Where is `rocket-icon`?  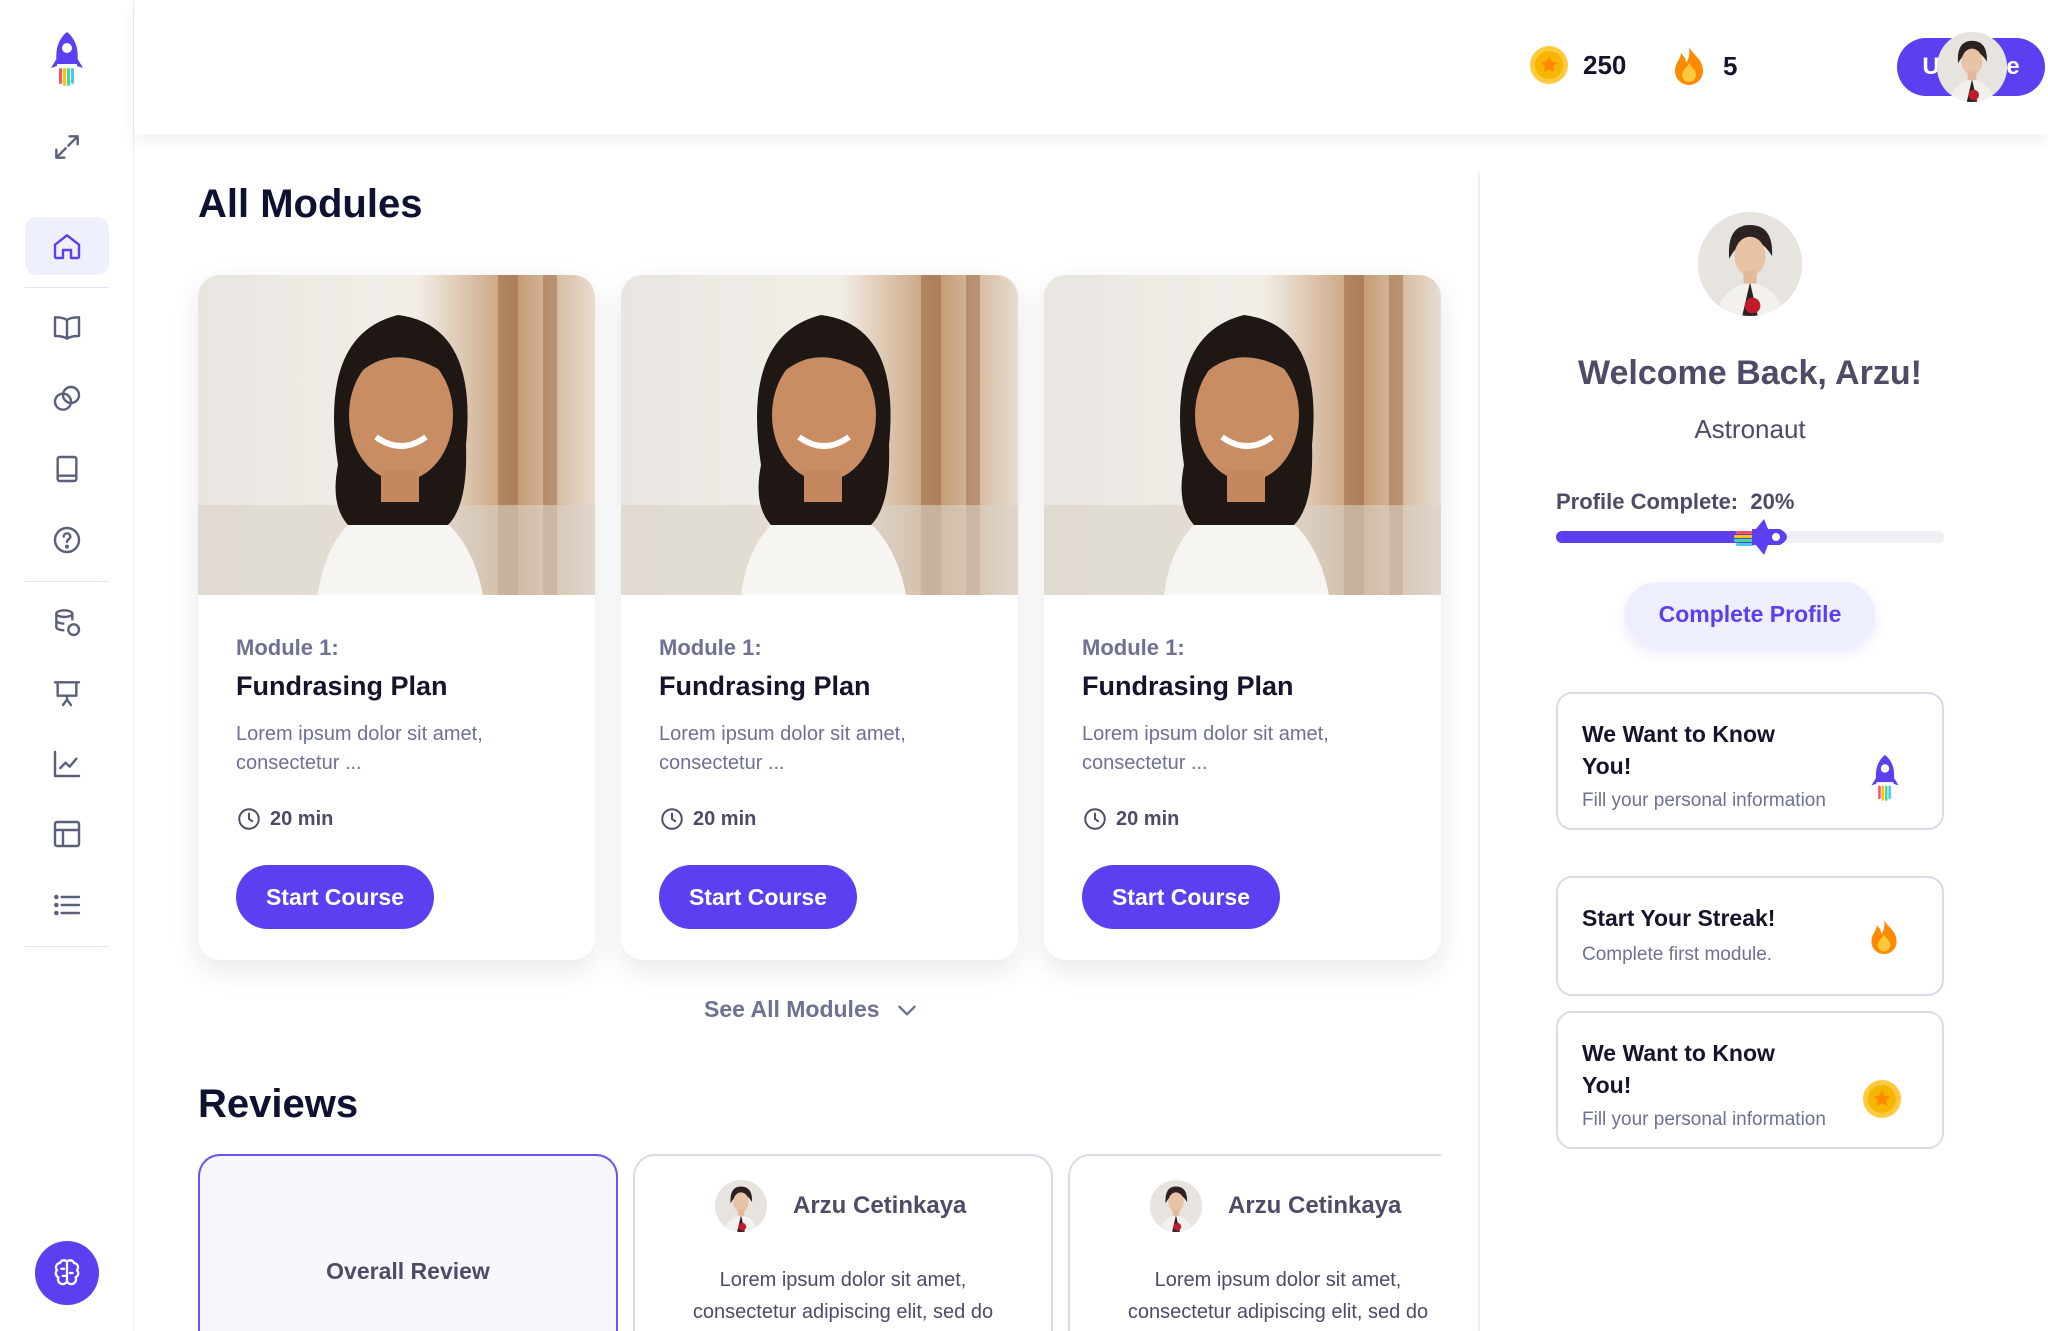 rocket-icon is located at coordinates (1885, 777).